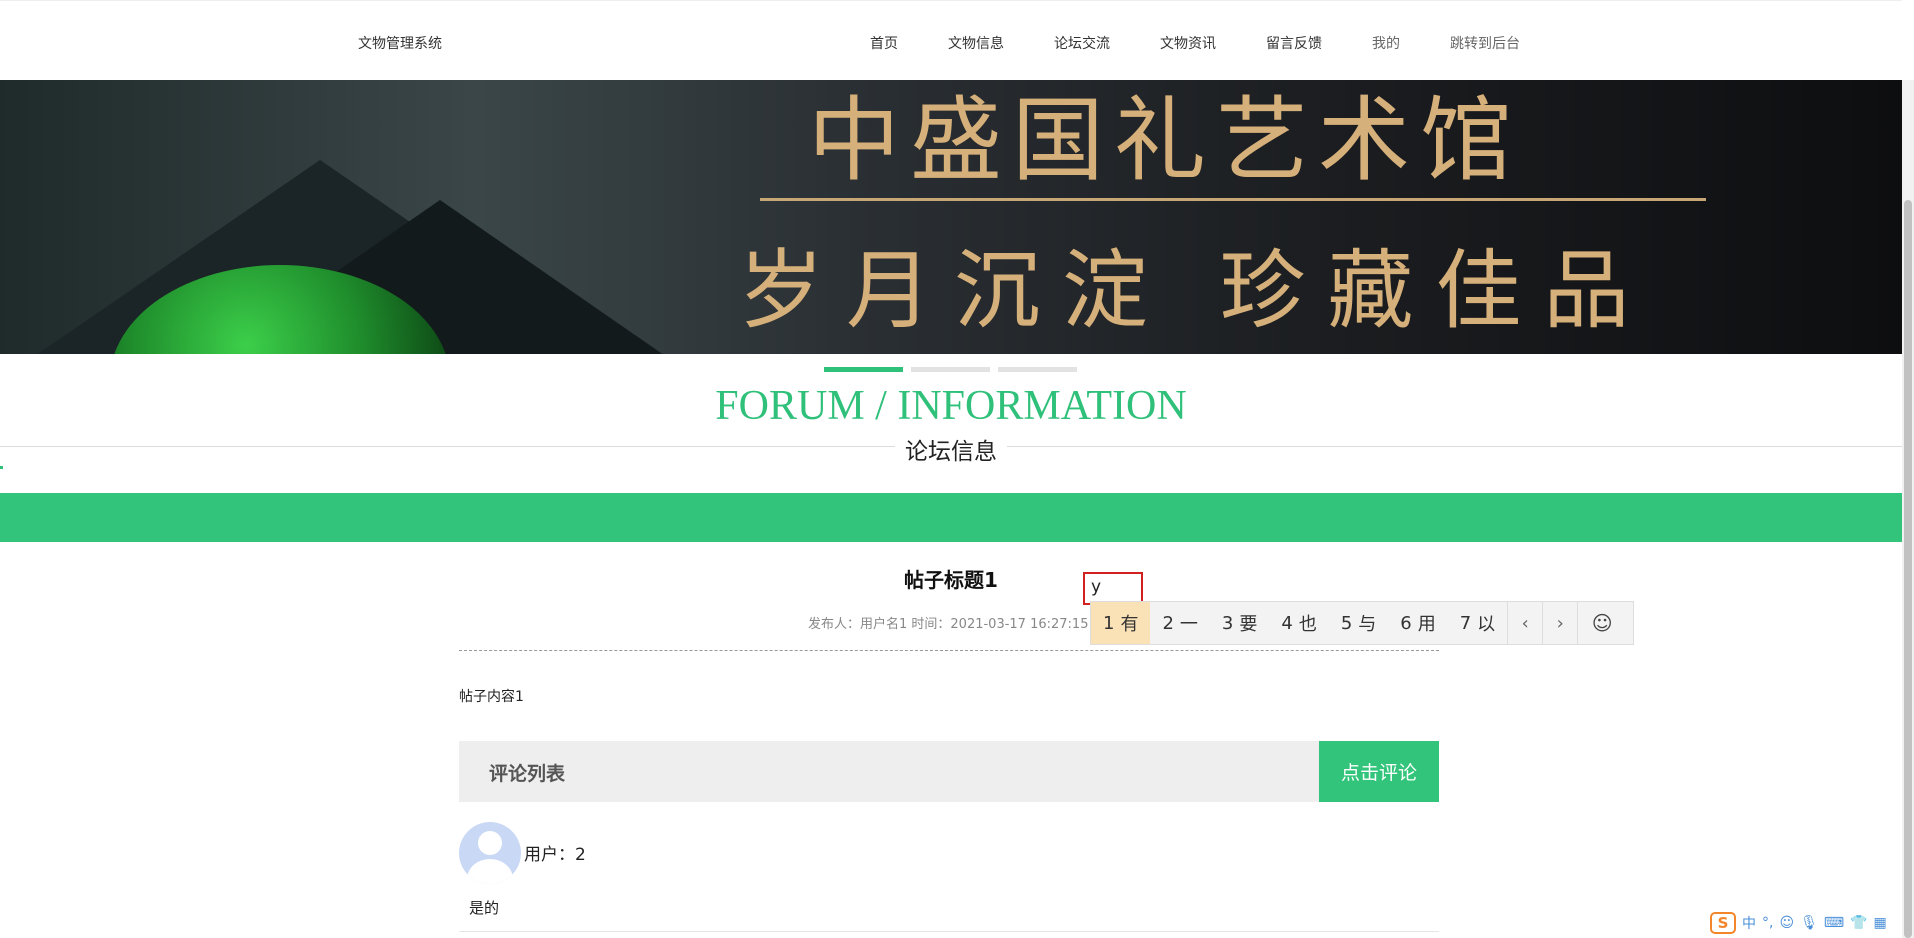  Describe the element at coordinates (1287, 623) in the screenshot. I see `ime-candidate-number: 4` at that location.